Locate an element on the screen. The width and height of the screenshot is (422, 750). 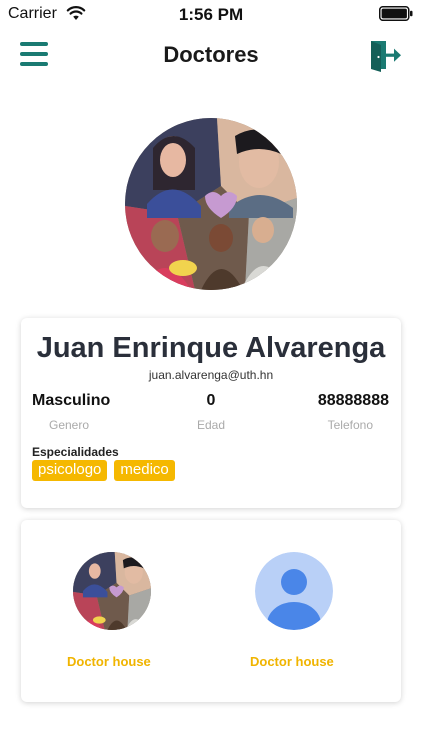
doctor-profile-photo is located at coordinates (211, 204).